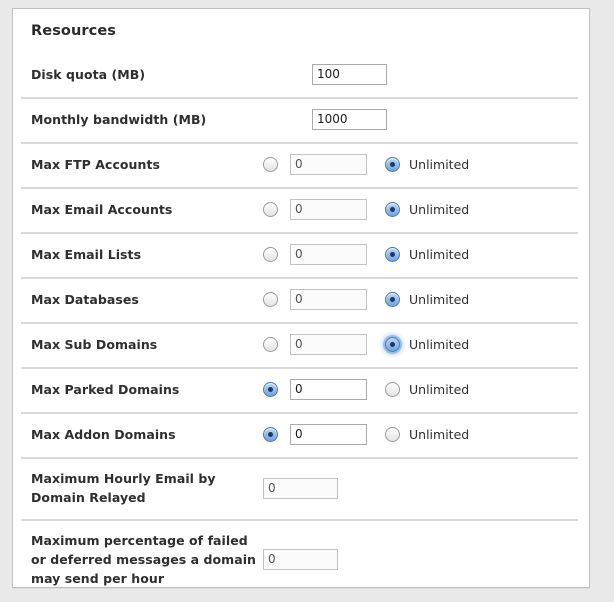 The image size is (614, 602). What do you see at coordinates (439, 209) in the screenshot?
I see `label-unlimited-max-email-accounts: Unlimited` at bounding box center [439, 209].